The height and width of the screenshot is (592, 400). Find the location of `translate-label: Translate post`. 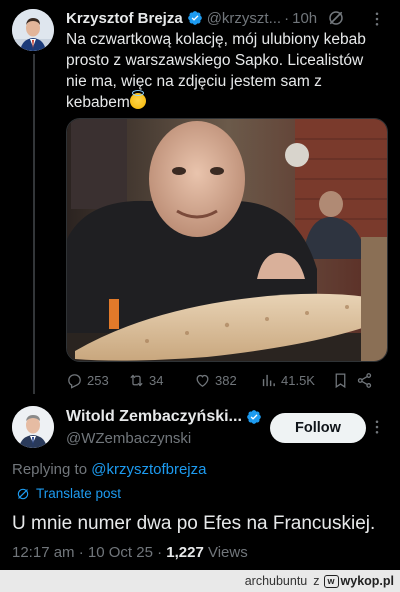

translate-label: Translate post is located at coordinates (79, 493).